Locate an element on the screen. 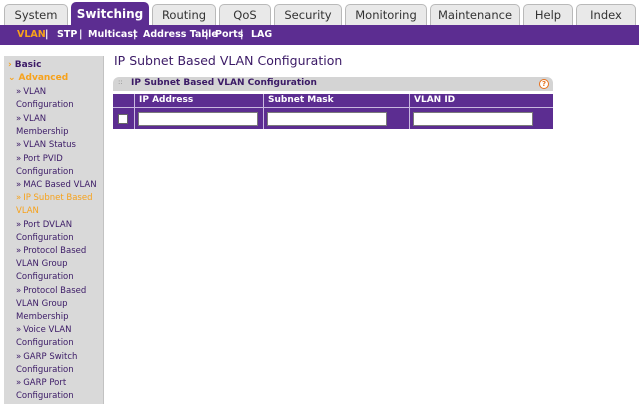 The height and width of the screenshot is (412, 639). subnav-multicast: Multicast is located at coordinates (113, 35).